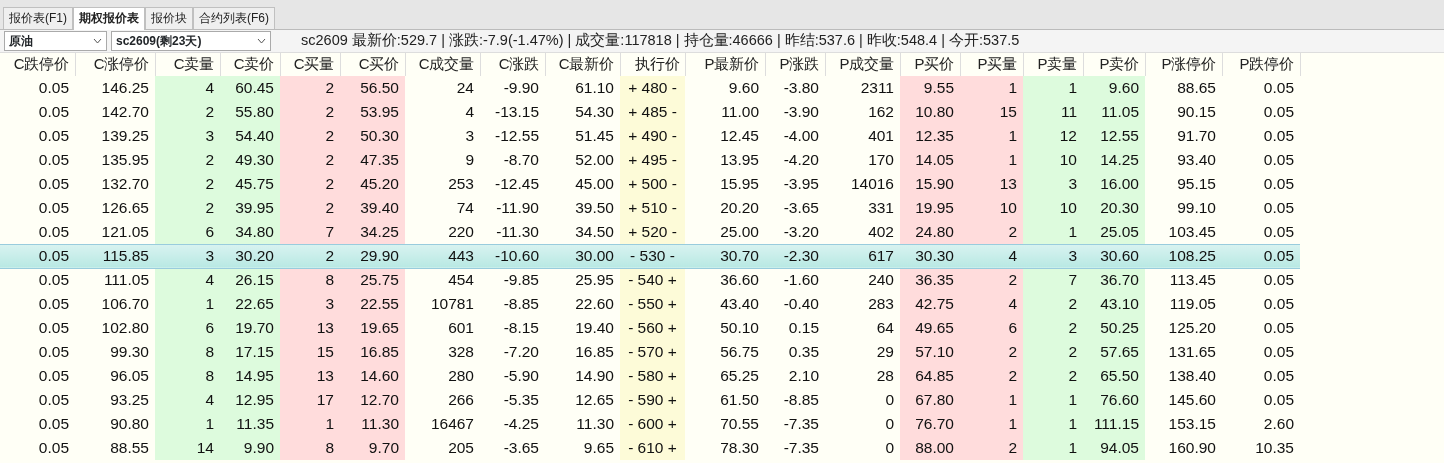 The image size is (1444, 463). What do you see at coordinates (372, 160) in the screenshot?
I see `table-cell: 47.35` at bounding box center [372, 160].